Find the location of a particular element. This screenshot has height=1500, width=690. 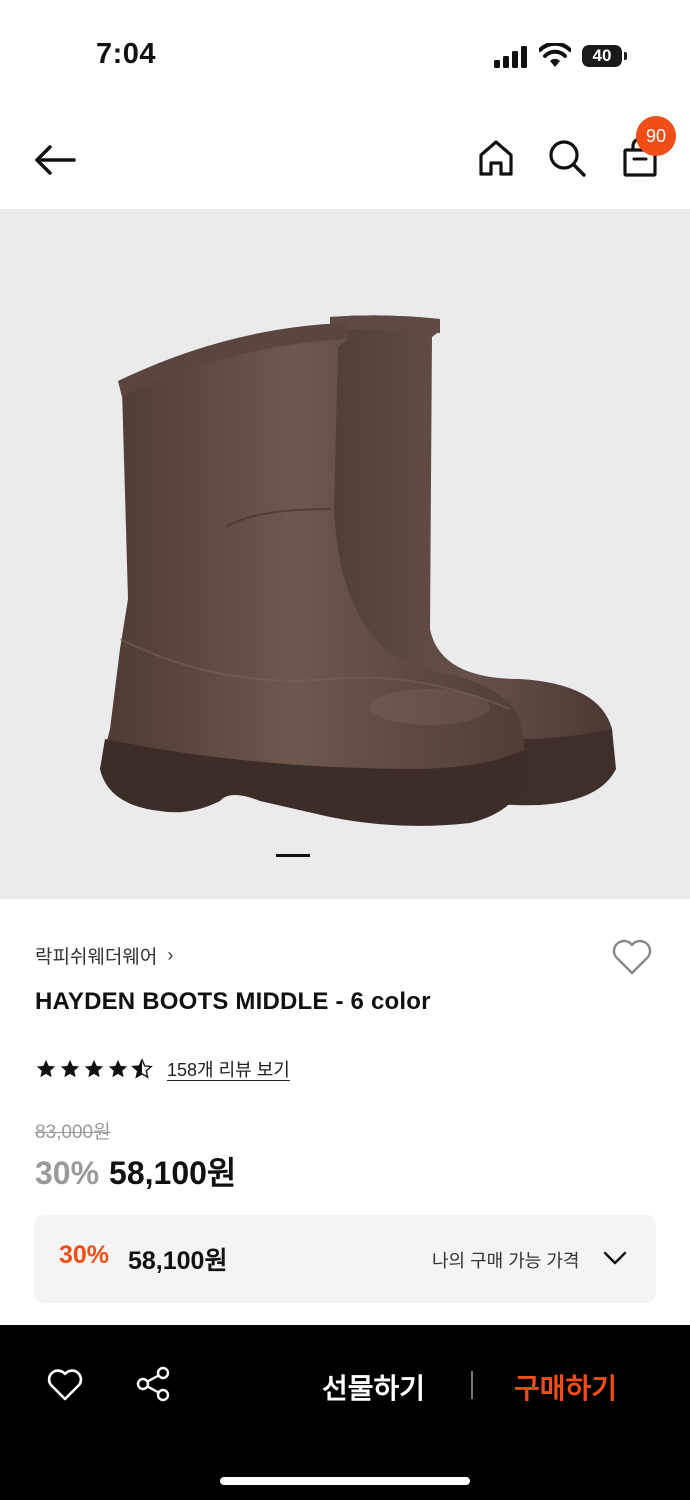

home-icon is located at coordinates (496, 158).